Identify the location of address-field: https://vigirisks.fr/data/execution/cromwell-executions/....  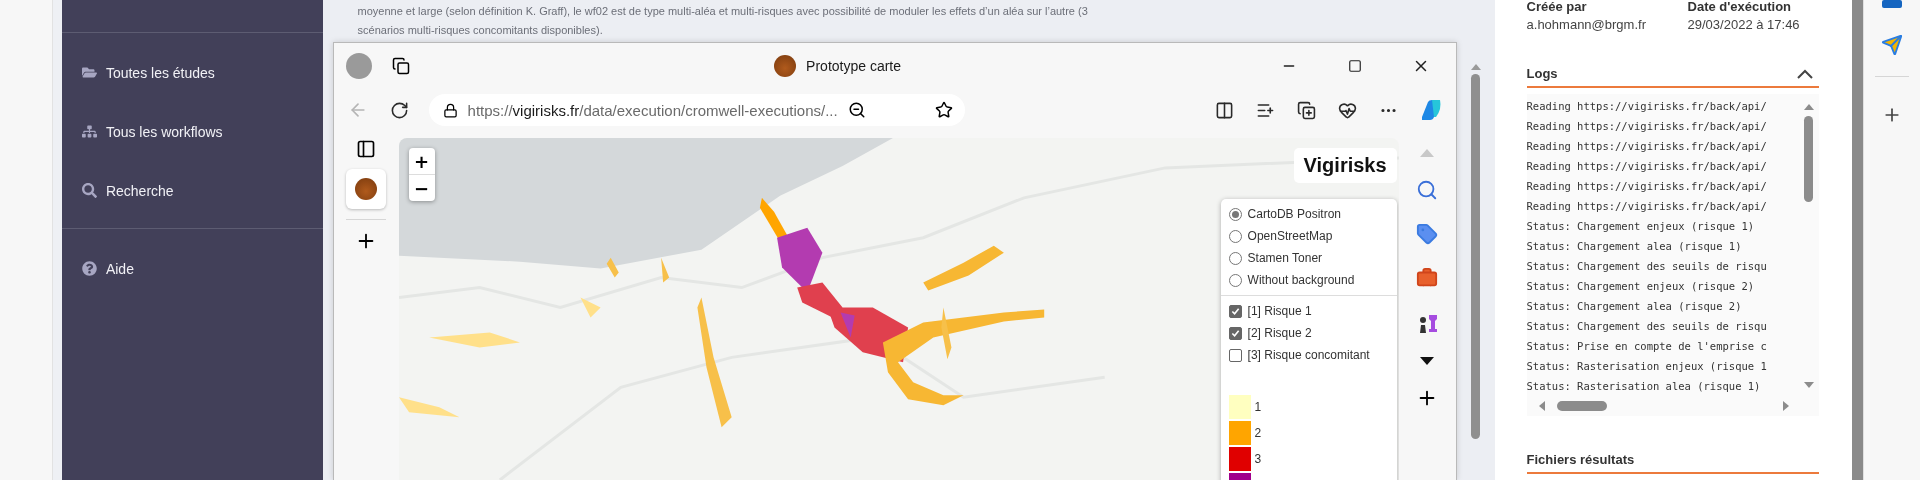
(696, 110).